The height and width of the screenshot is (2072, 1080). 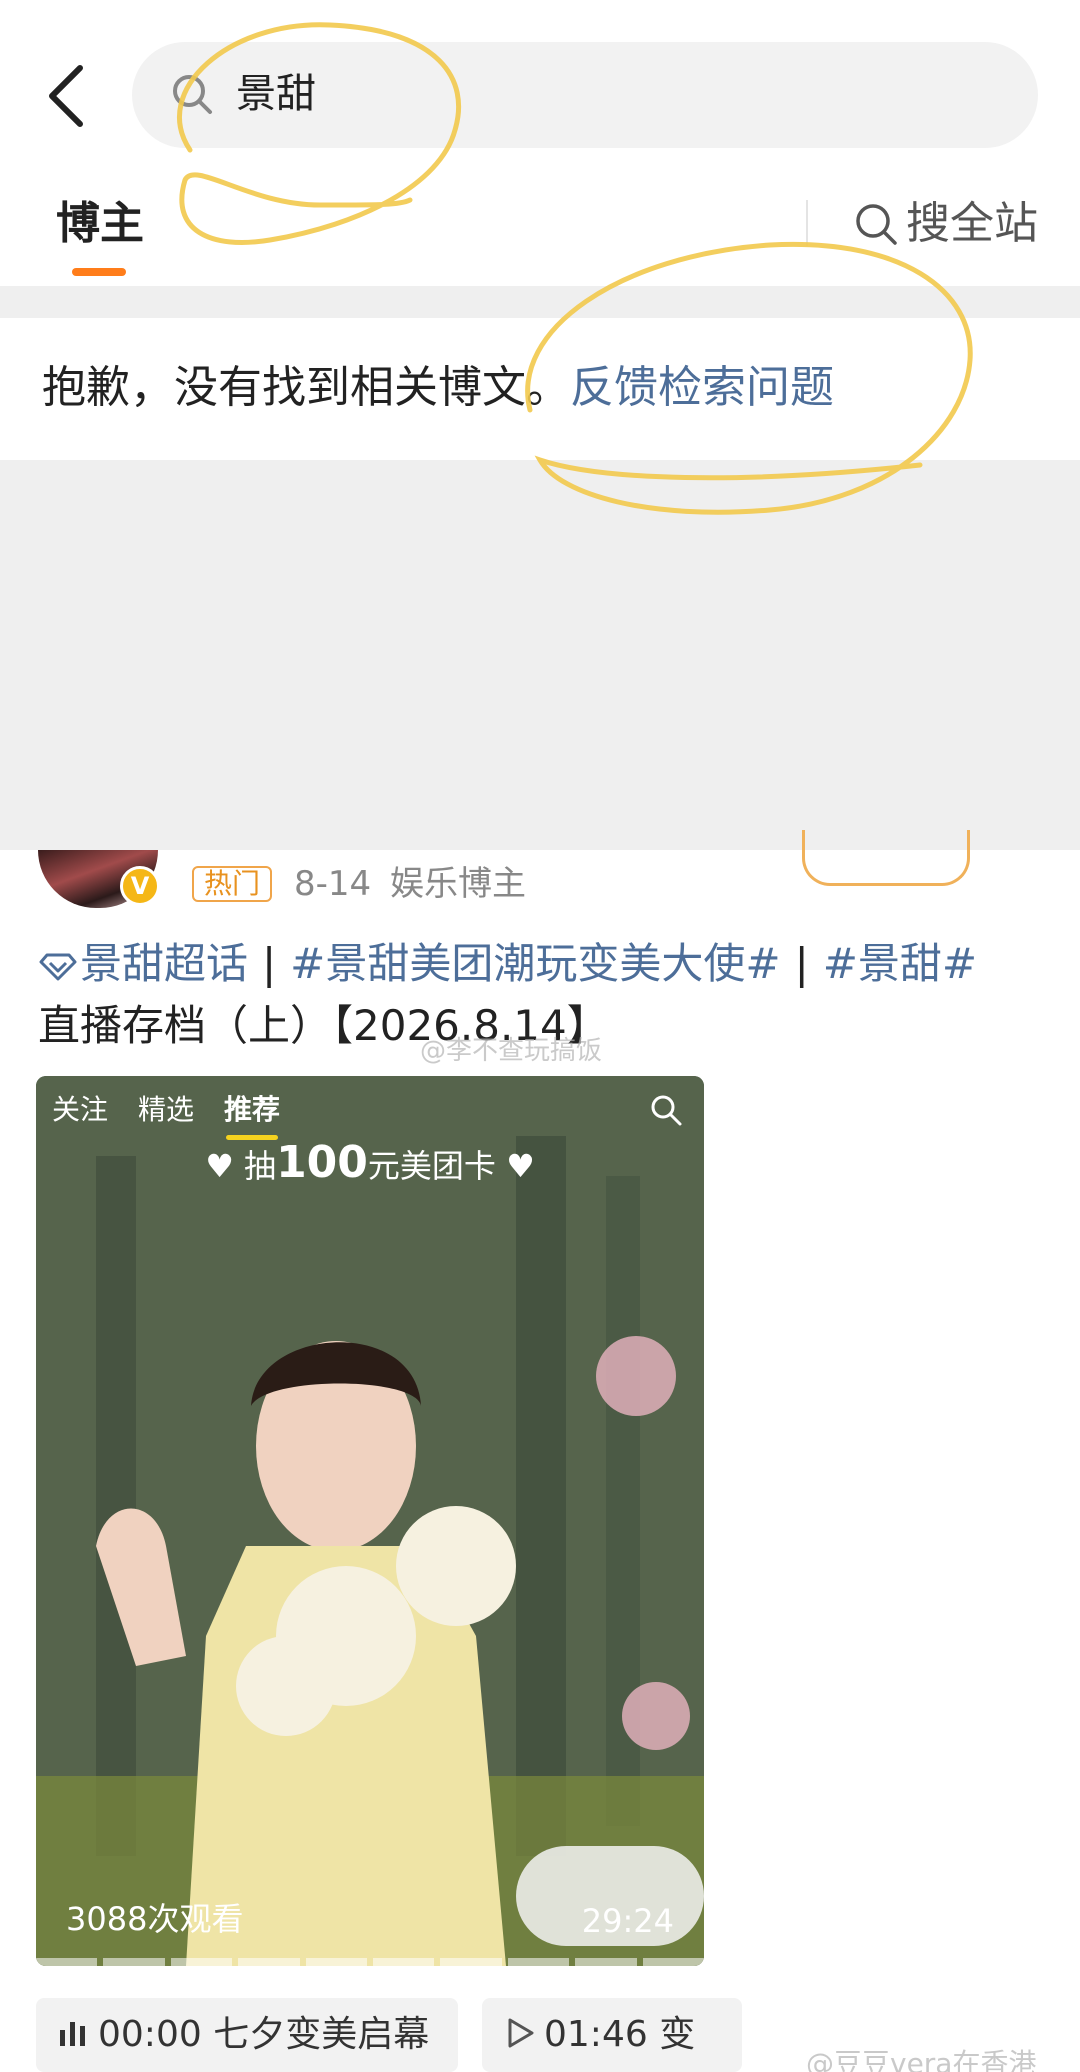 What do you see at coordinates (100, 224) in the screenshot?
I see `tab-blogger: 博主` at bounding box center [100, 224].